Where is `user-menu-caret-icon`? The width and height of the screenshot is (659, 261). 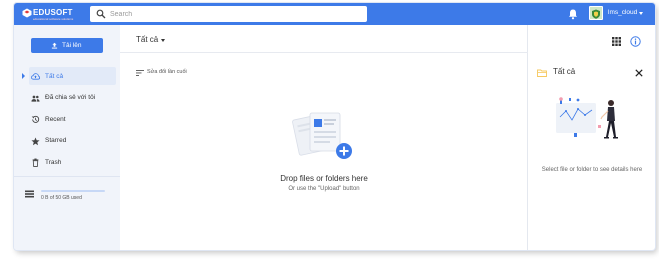 user-menu-caret-icon is located at coordinates (641, 13).